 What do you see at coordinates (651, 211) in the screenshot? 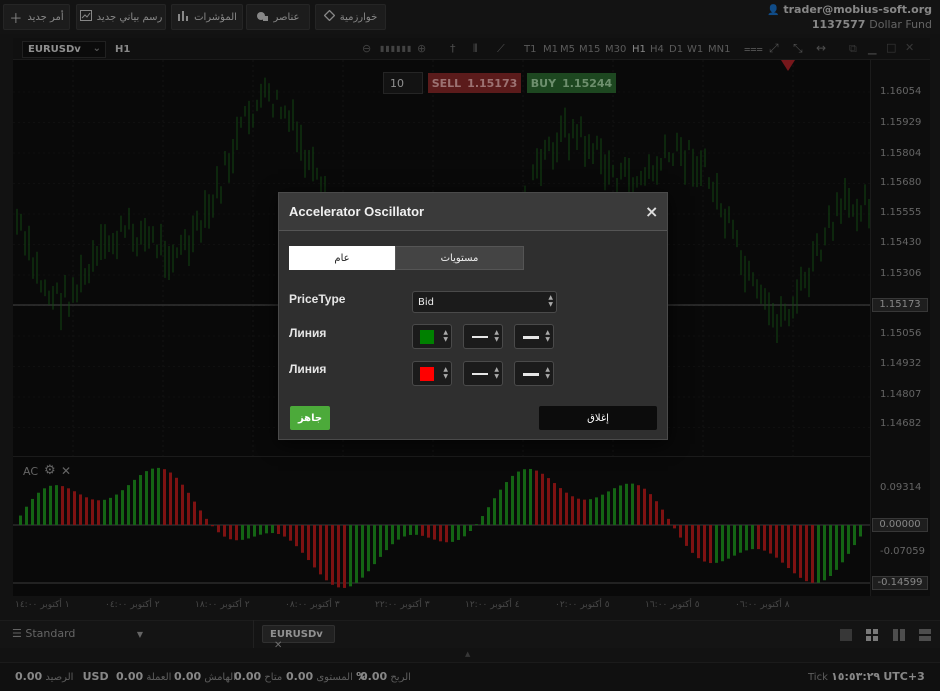
I see `close-icon: ×` at bounding box center [651, 211].